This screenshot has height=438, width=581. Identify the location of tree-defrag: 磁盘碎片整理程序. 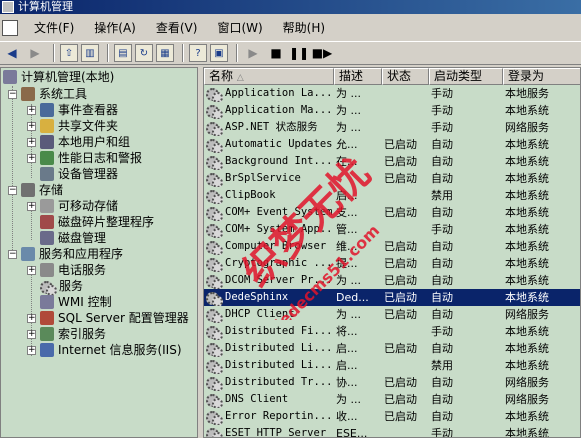
(97, 222).